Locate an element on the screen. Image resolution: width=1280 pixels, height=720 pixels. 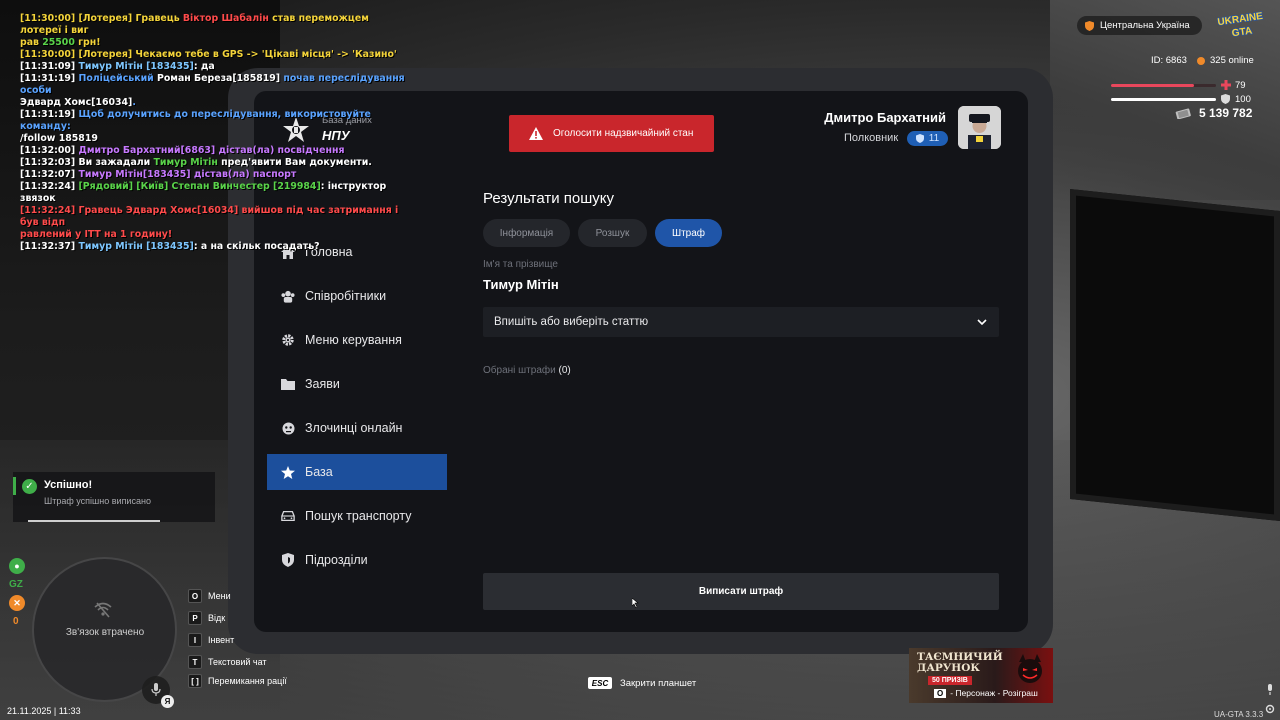
key-cap: T is located at coordinates (195, 662).